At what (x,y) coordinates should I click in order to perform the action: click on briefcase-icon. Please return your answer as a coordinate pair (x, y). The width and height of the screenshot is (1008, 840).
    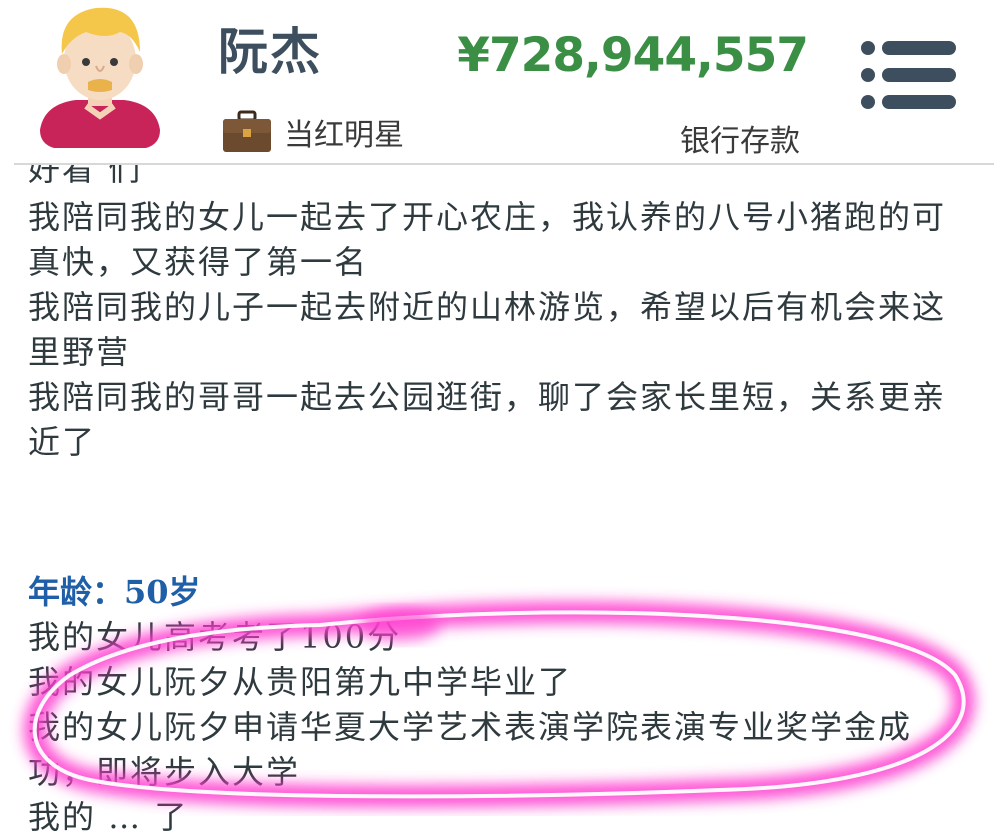
    Looking at the image, I should click on (247, 131).